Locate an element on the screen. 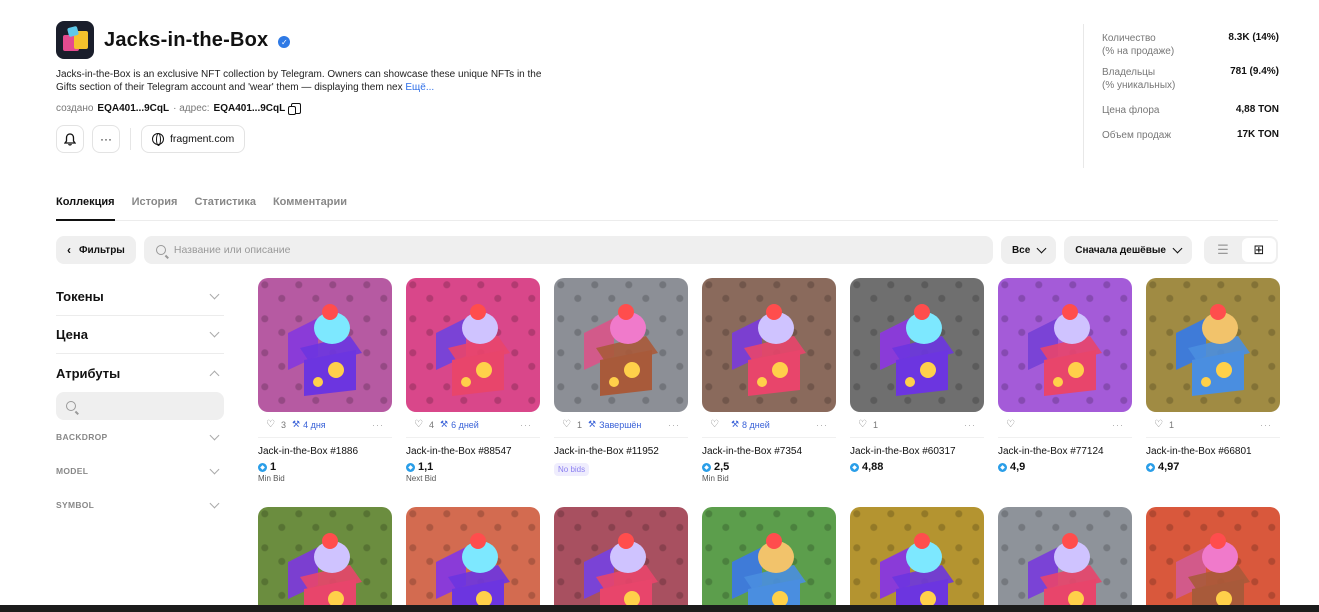 The image size is (1319, 612). creator-address: EQA401...9CqL is located at coordinates (133, 108).